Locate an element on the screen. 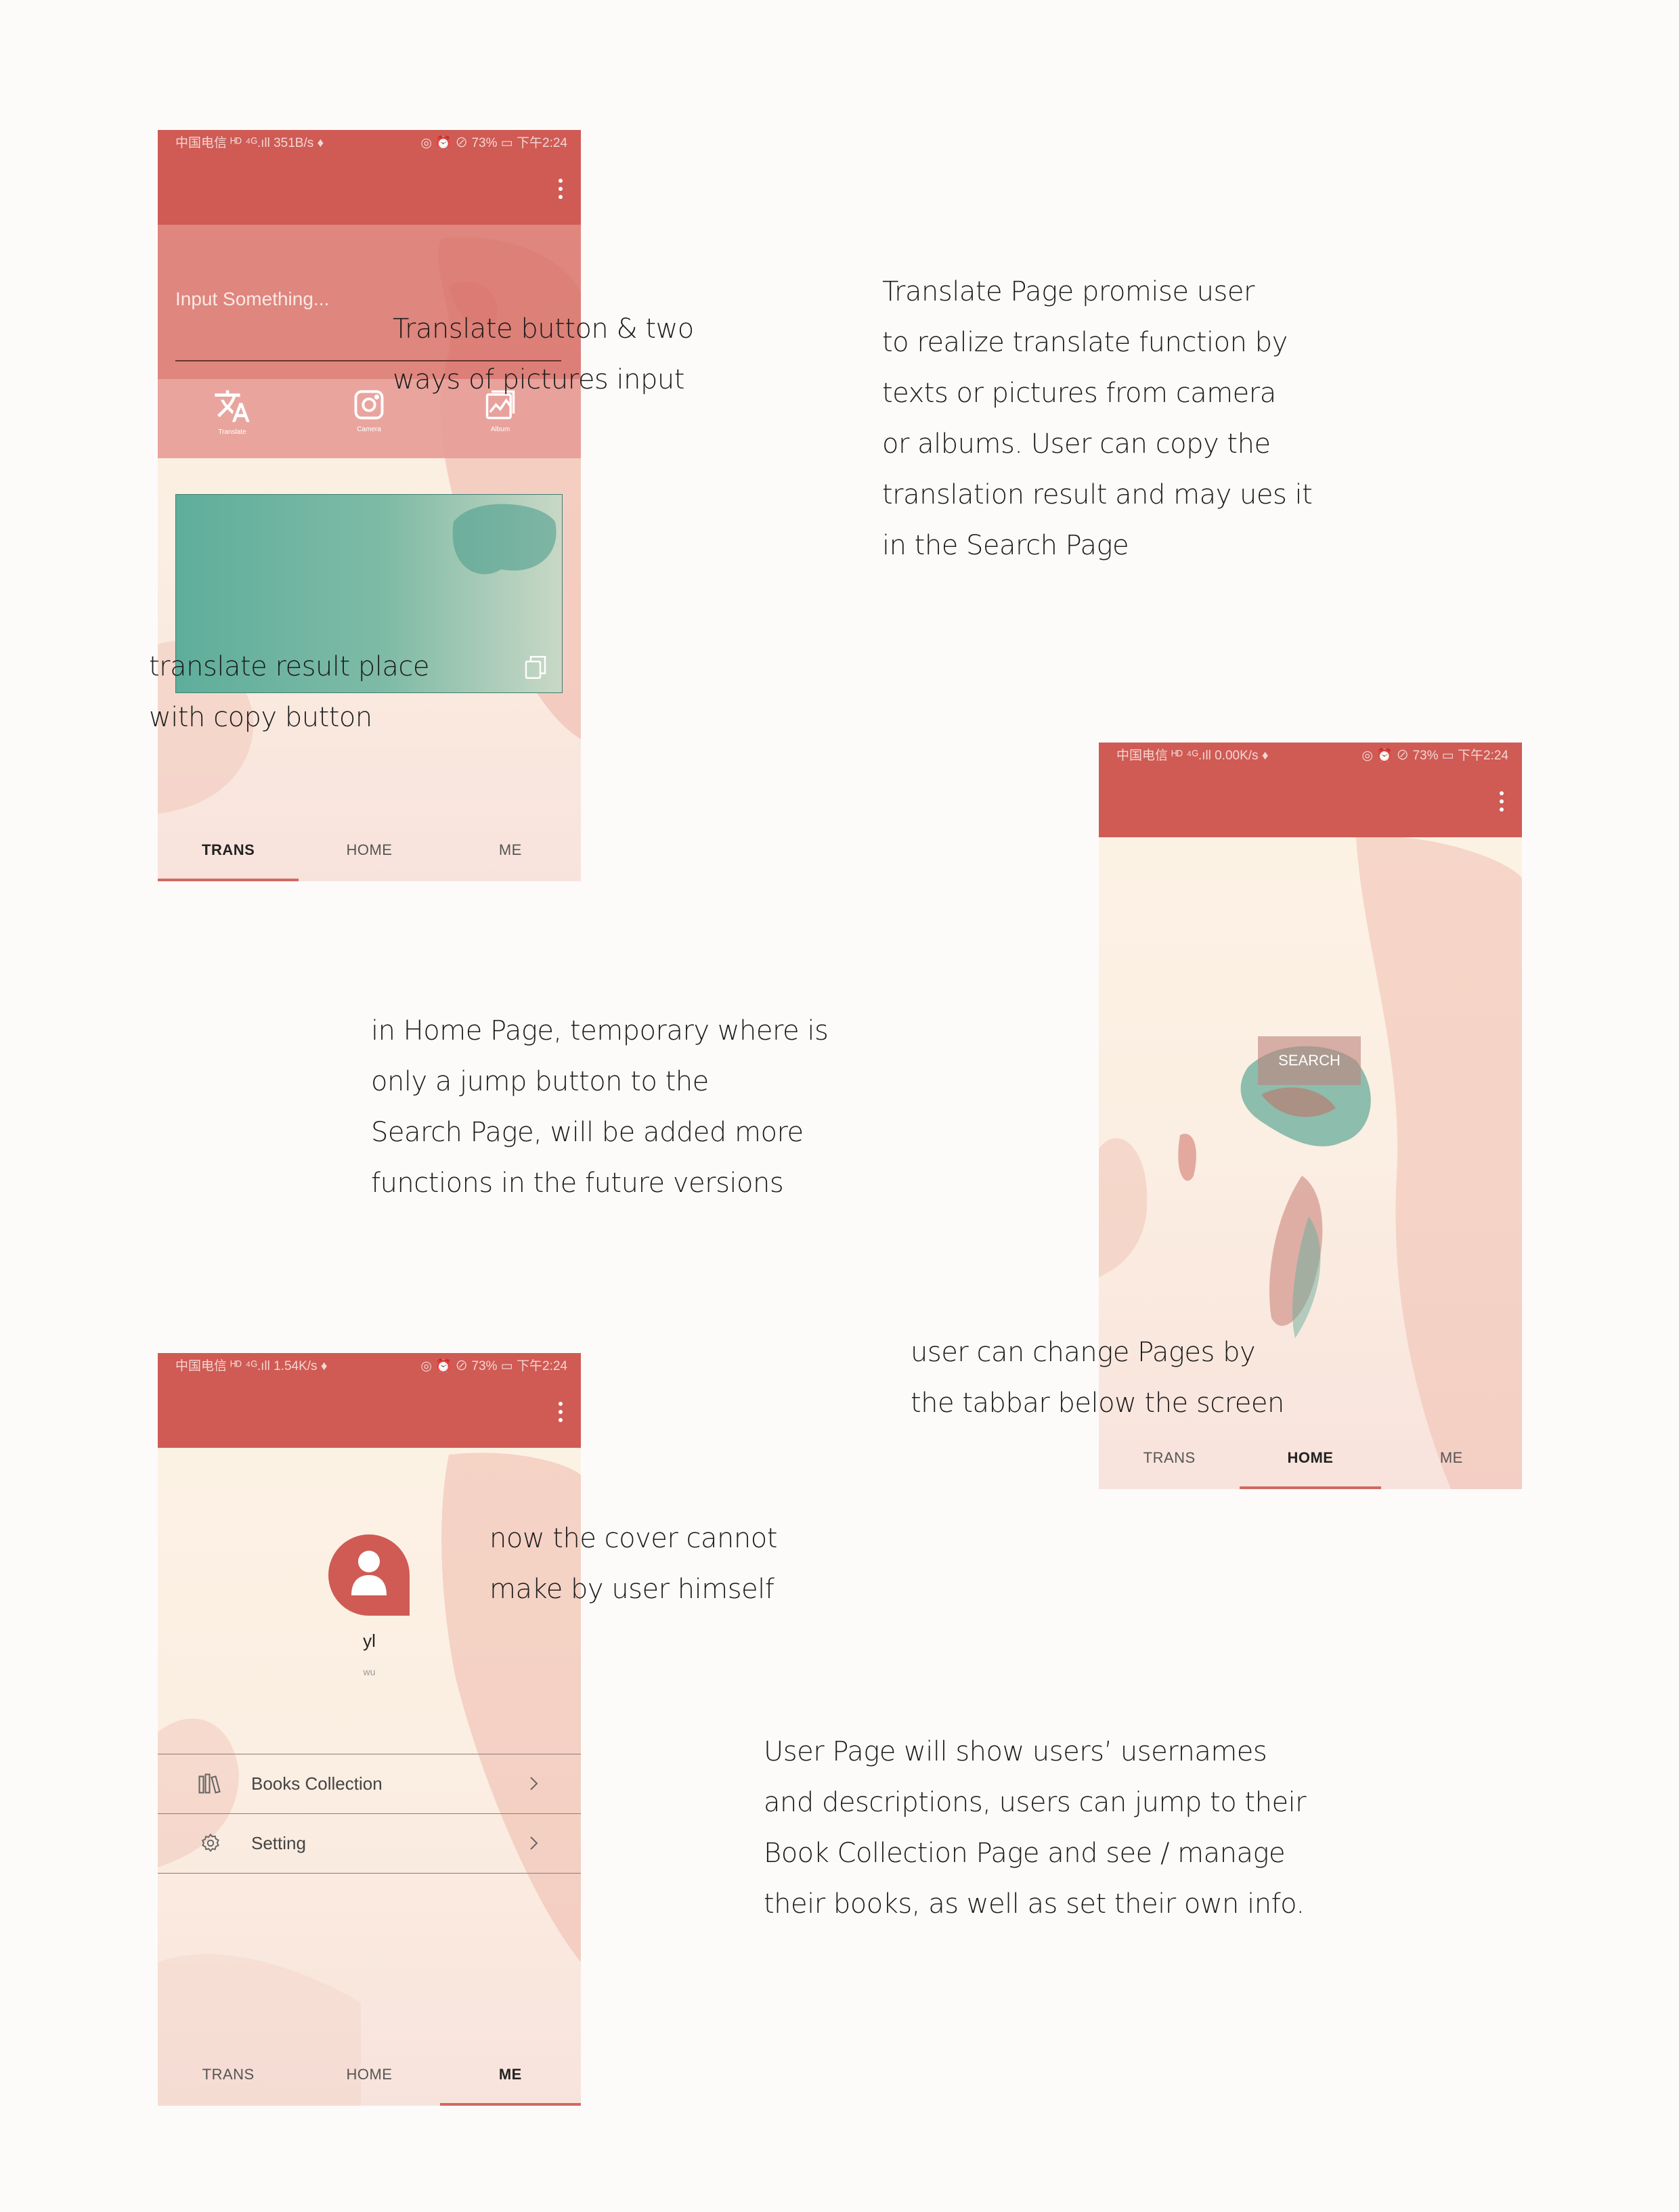 The width and height of the screenshot is (1679, 2212). menu-item-books-collection: Books Collection is located at coordinates (369, 1784).